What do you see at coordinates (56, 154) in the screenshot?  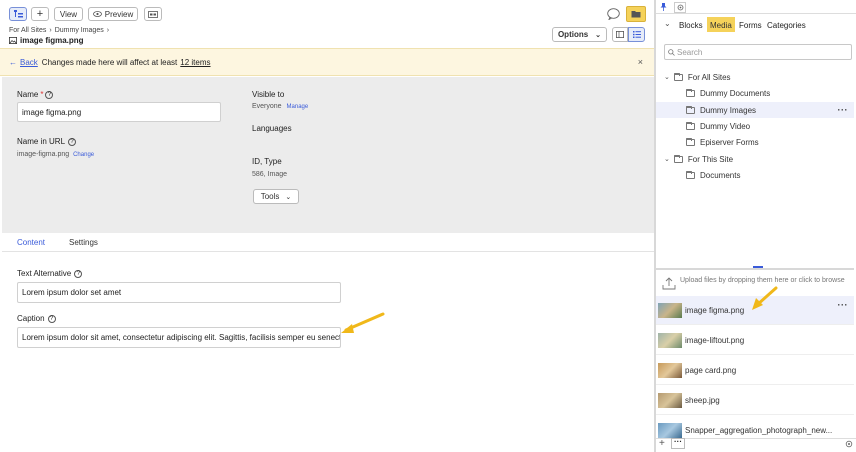 I see `name-in-url-value: image-figma.png Change` at bounding box center [56, 154].